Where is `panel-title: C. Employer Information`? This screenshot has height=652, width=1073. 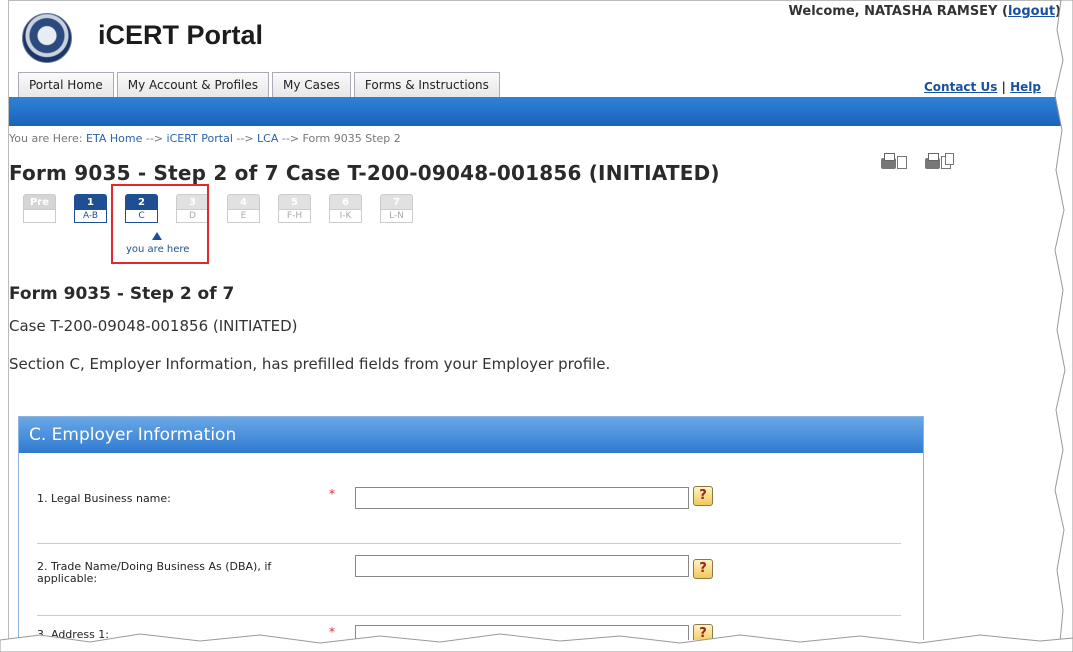
panel-title: C. Employer Information is located at coordinates (471, 435).